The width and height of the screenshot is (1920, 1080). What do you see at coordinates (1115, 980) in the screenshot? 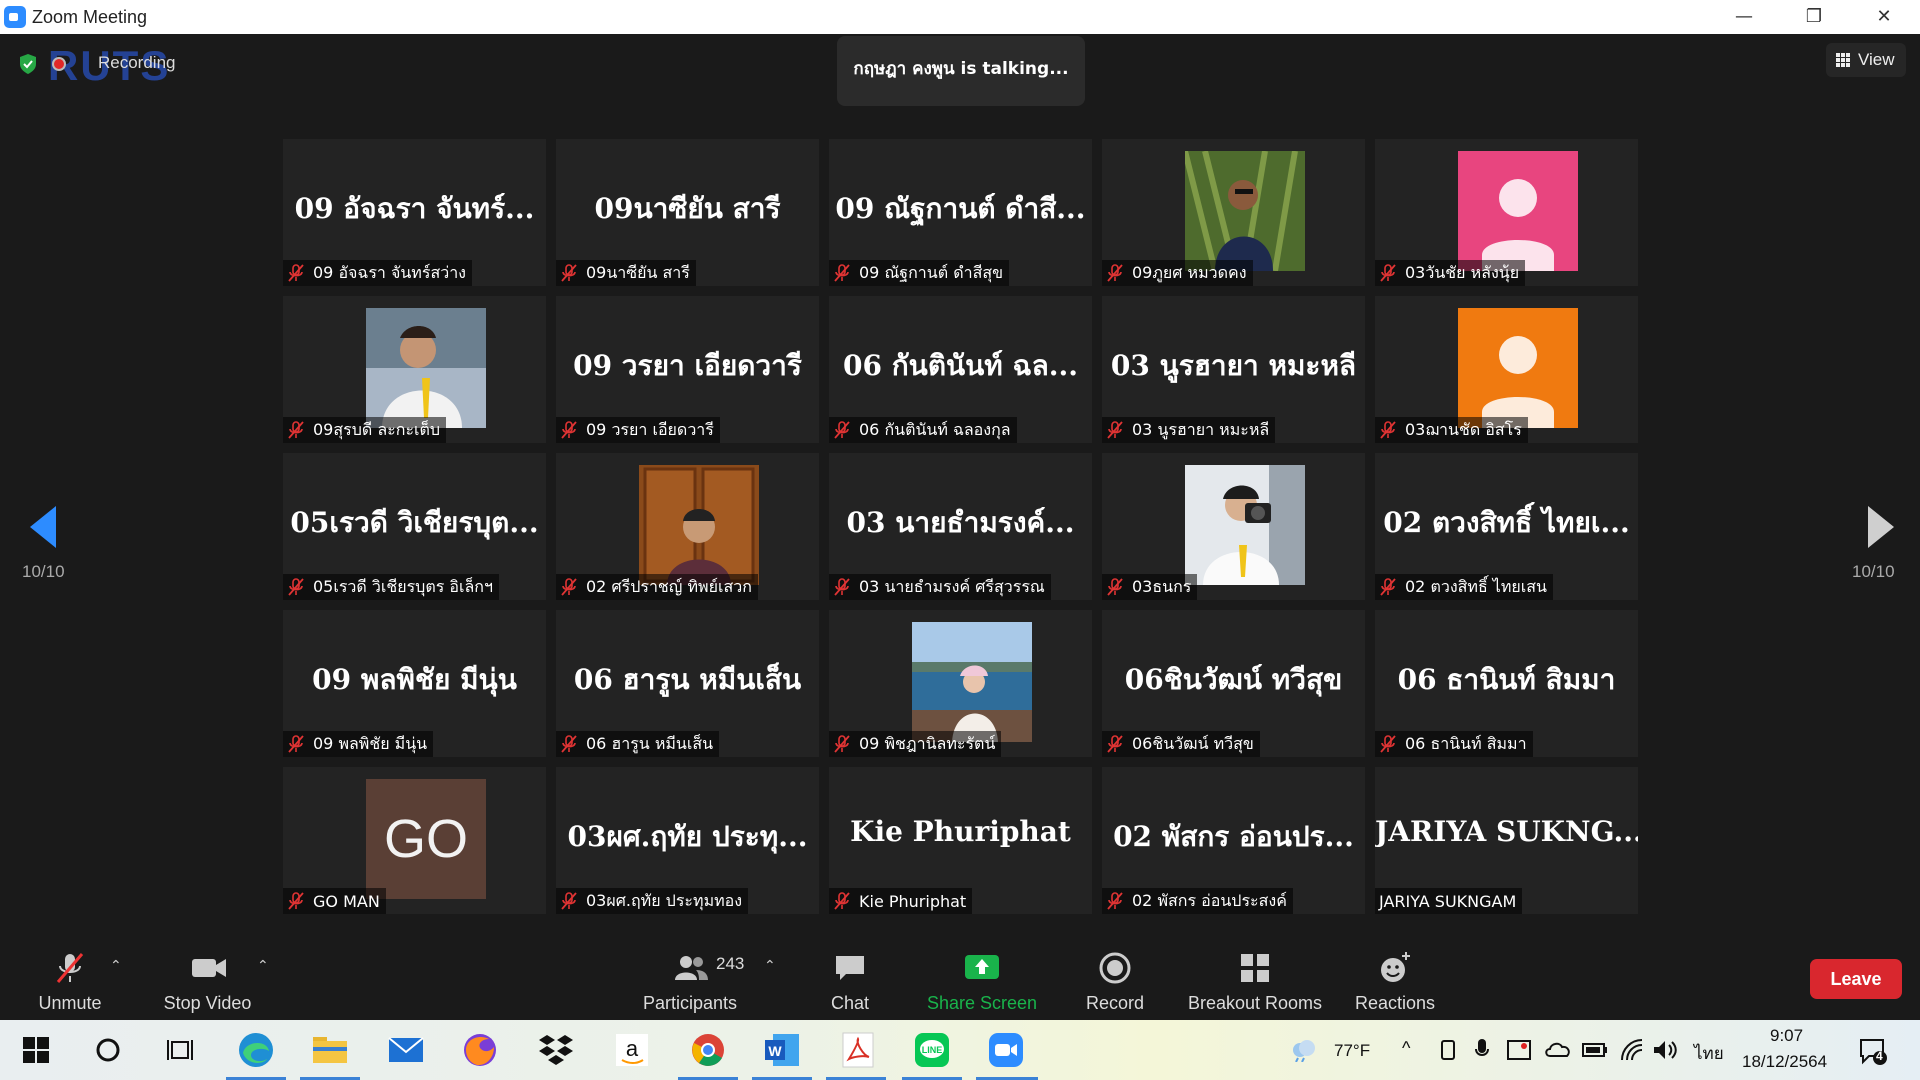
I see `record-button: Record` at bounding box center [1115, 980].